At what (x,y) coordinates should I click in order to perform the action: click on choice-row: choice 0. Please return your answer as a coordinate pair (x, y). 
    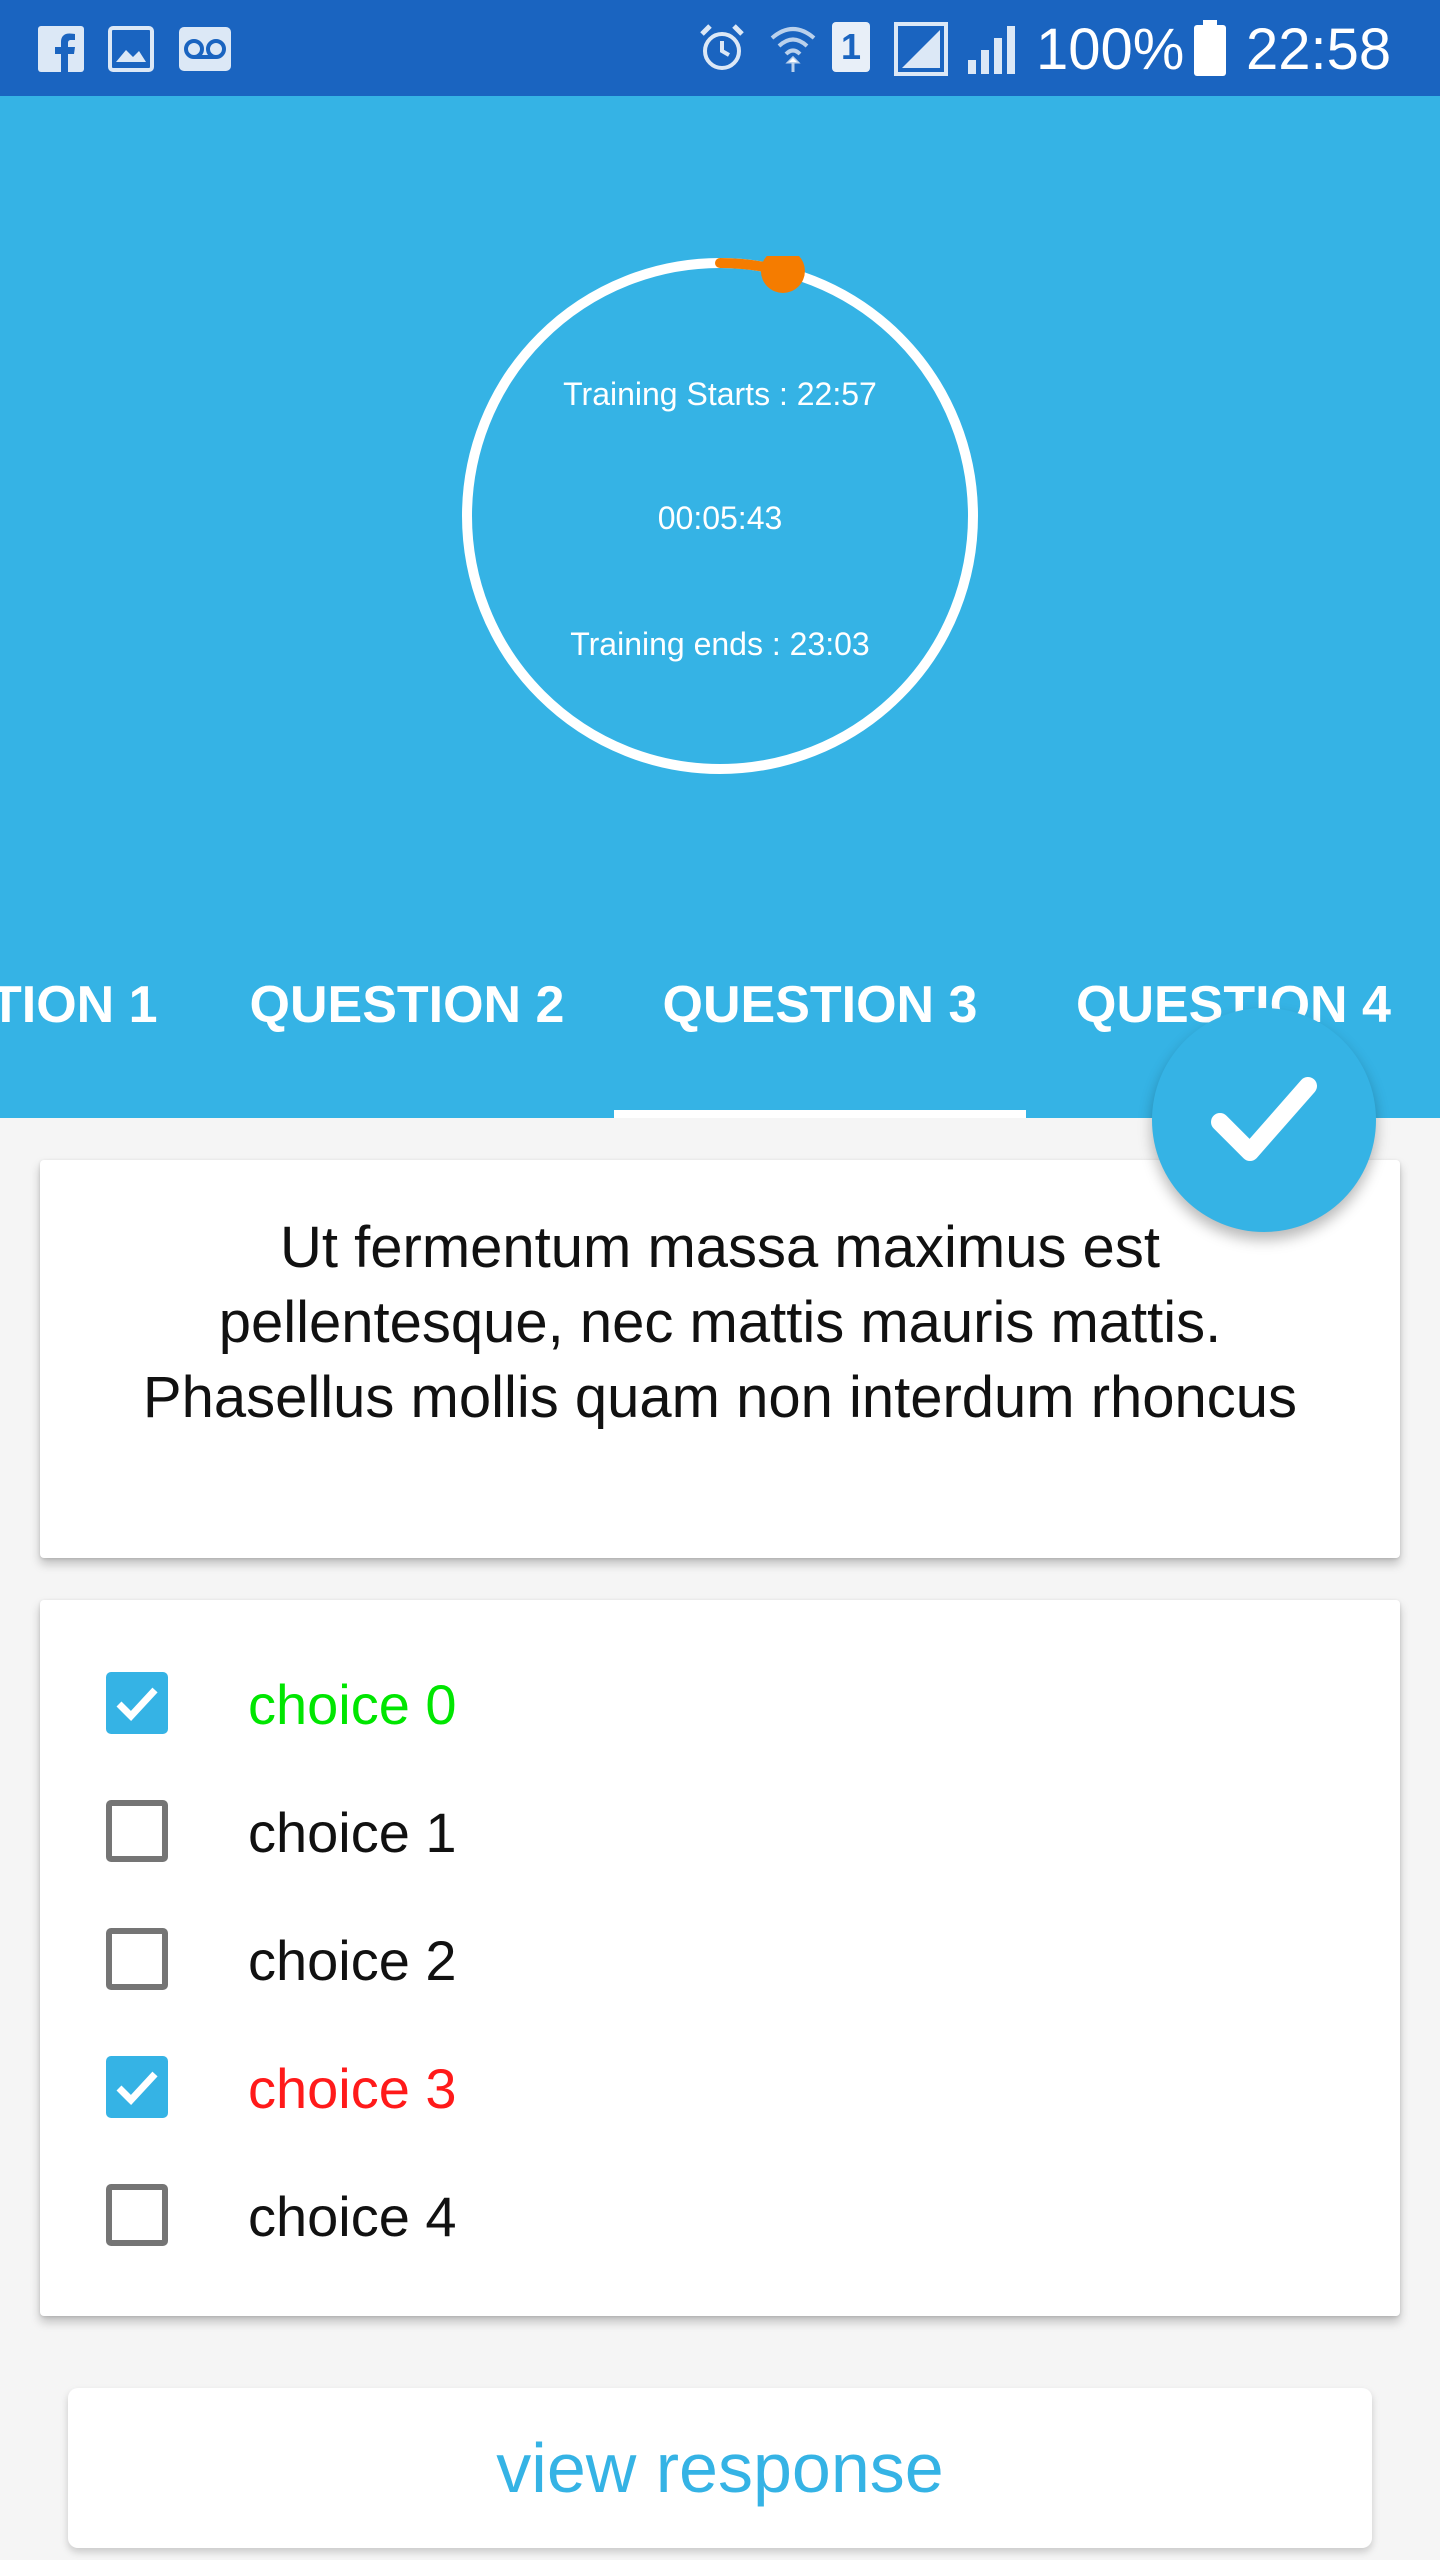
    Looking at the image, I should click on (706, 1705).